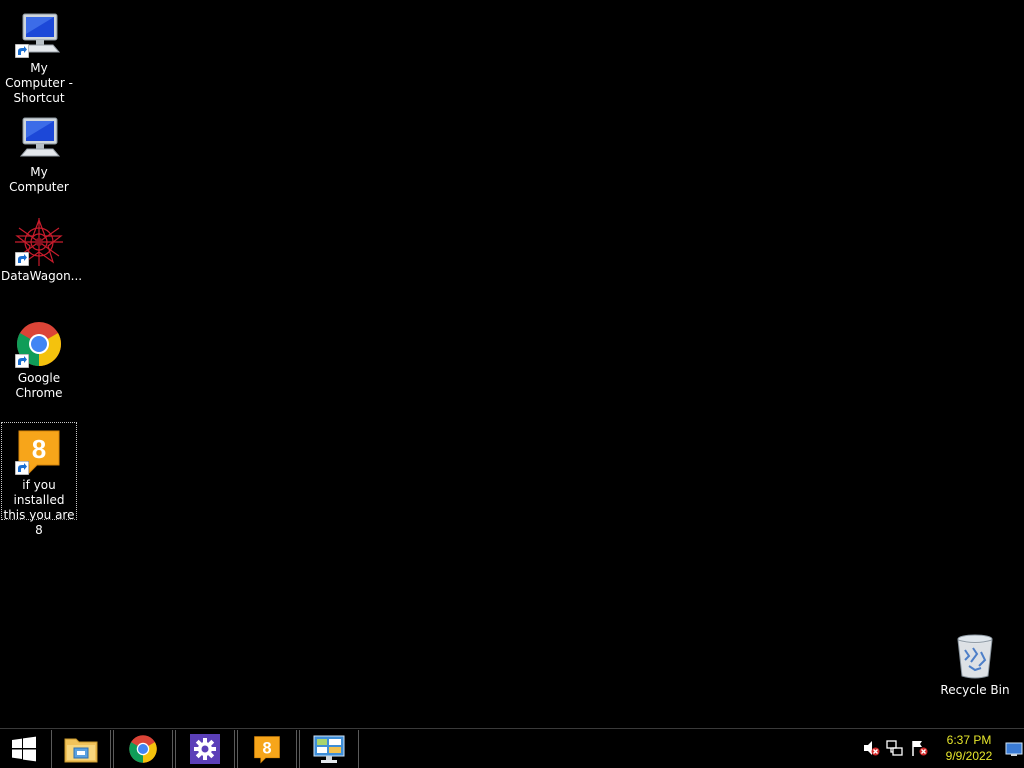  I want to click on action-center-flag-icon, so click(919, 748).